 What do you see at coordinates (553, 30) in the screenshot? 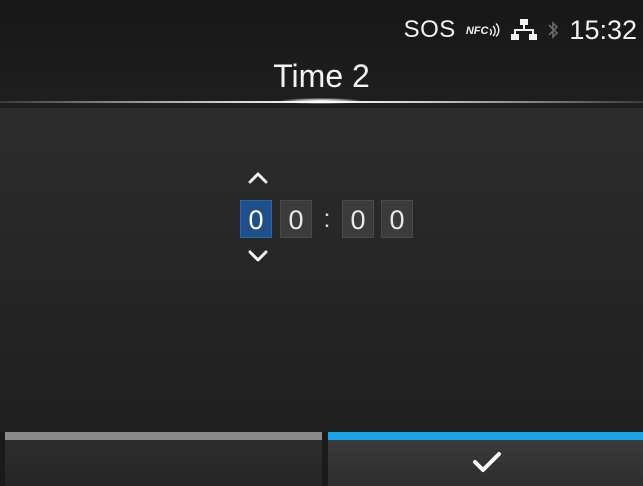
I see `bluetooth-icon` at bounding box center [553, 30].